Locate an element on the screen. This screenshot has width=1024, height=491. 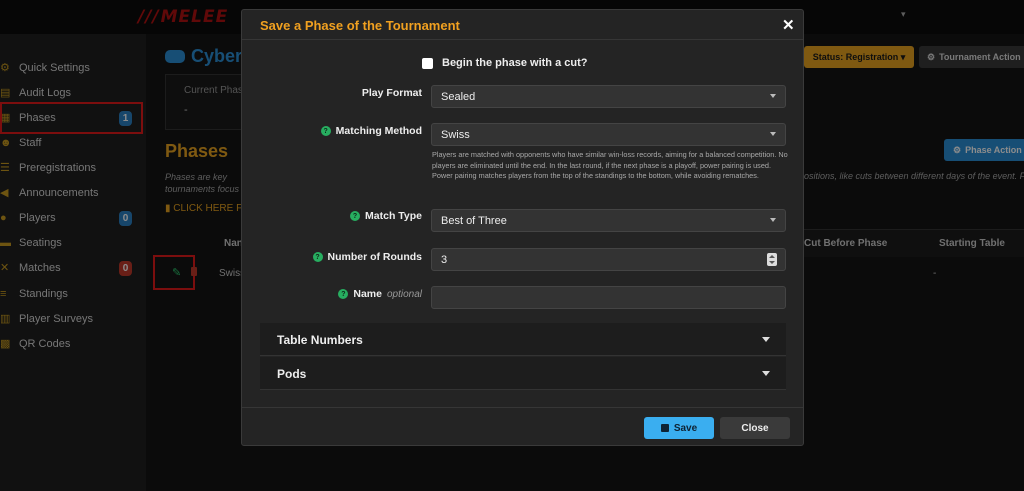
cut-option: Begin the phase with a cut? is located at coordinates (504, 63).